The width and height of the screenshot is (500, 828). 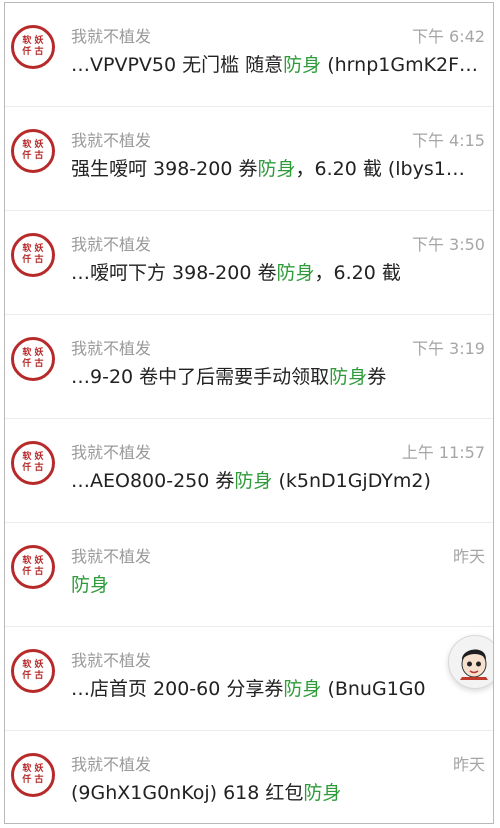 What do you see at coordinates (200, 377) in the screenshot?
I see `message-text-pre: …9-20 卷中了后需要手动领取` at bounding box center [200, 377].